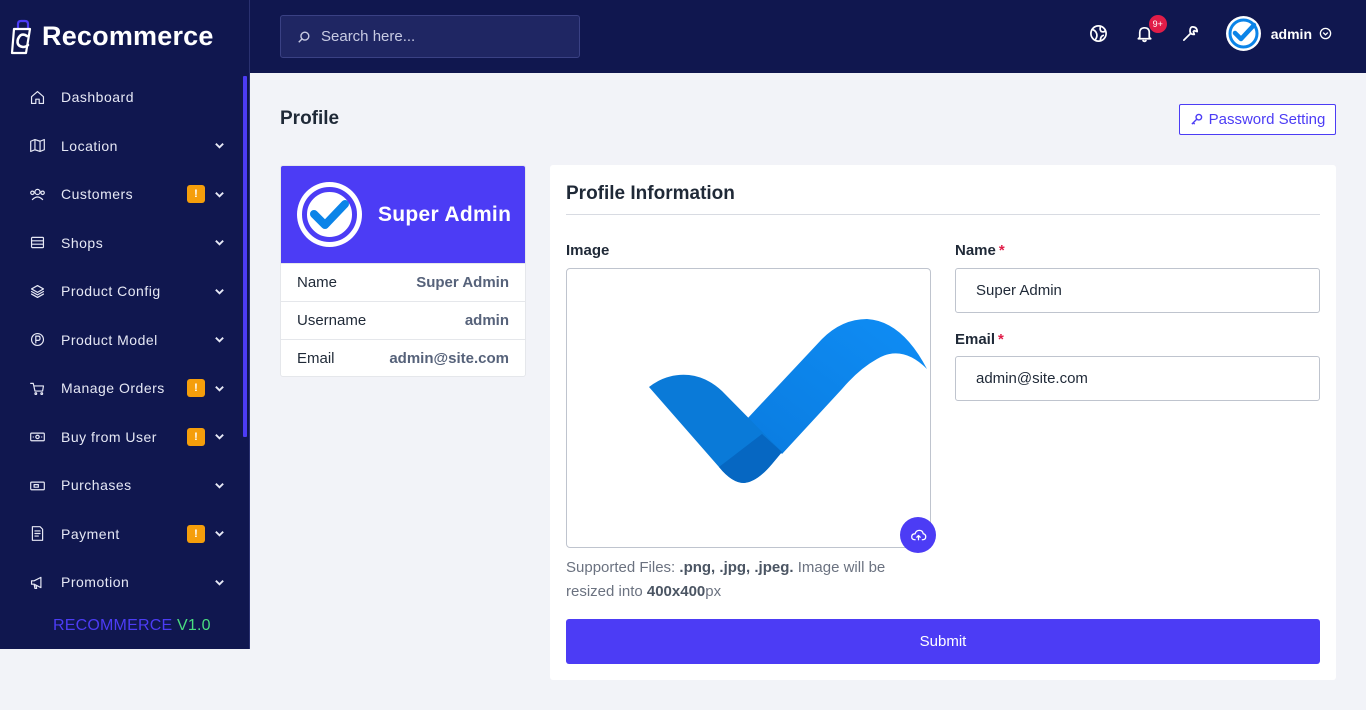  I want to click on users-icon, so click(37, 194).